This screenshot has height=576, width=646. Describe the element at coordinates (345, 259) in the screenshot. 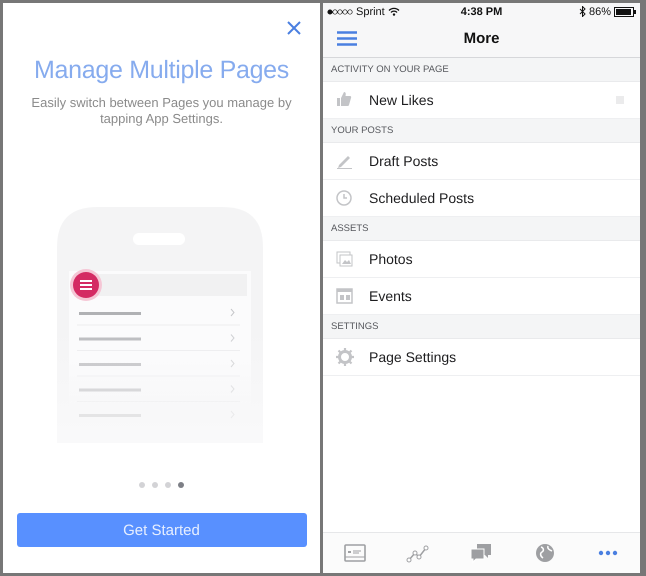

I see `photos-icon` at that location.